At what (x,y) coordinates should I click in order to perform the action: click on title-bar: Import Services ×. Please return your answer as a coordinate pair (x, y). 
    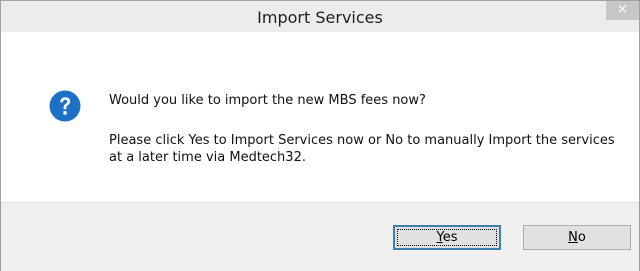
    Looking at the image, I should click on (320, 16).